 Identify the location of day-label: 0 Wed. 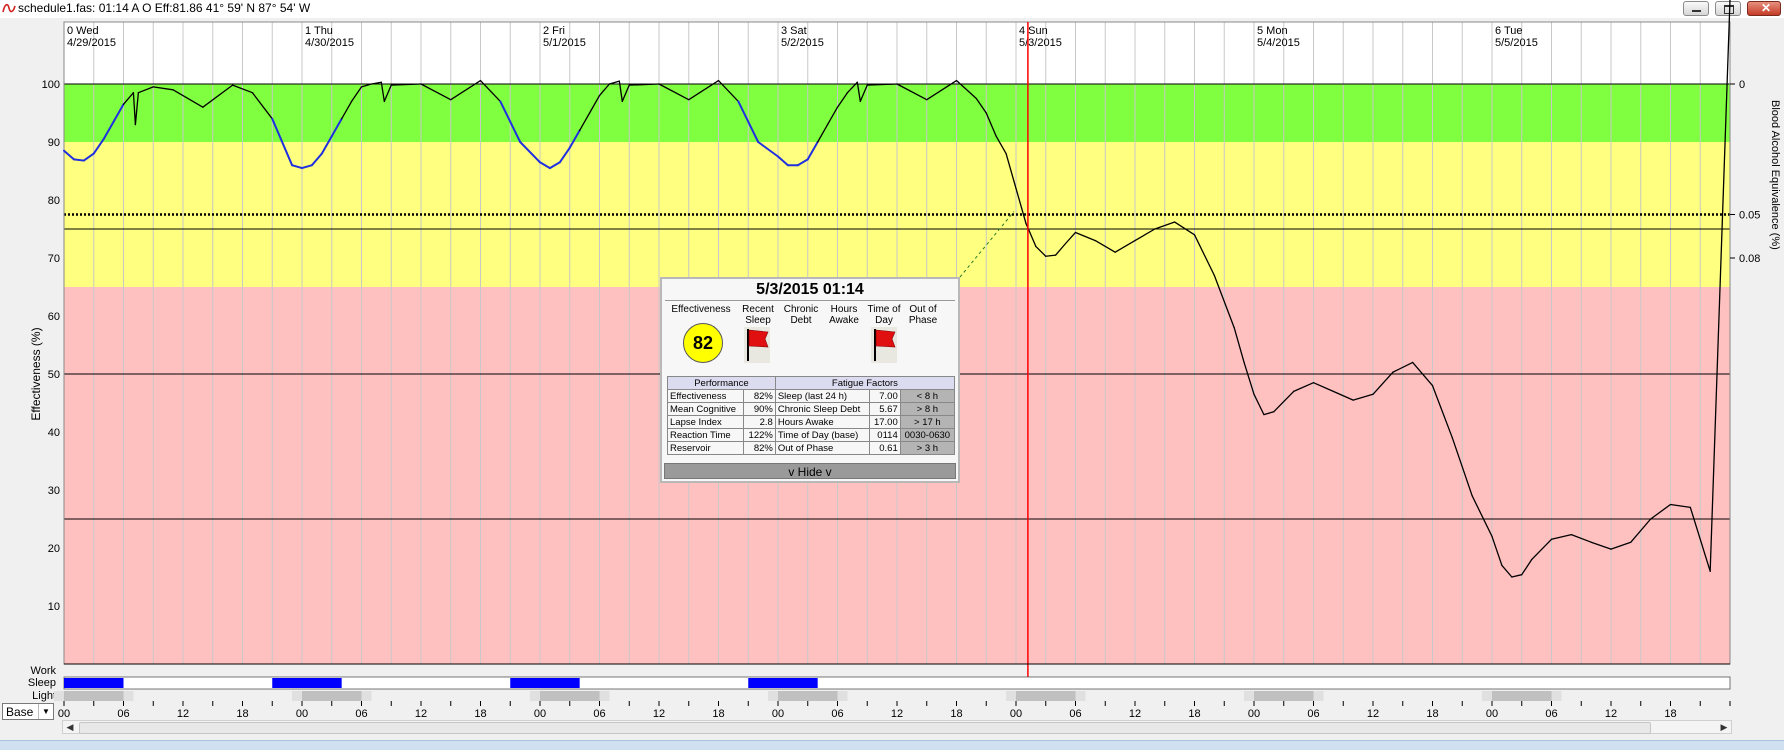
(83, 31).